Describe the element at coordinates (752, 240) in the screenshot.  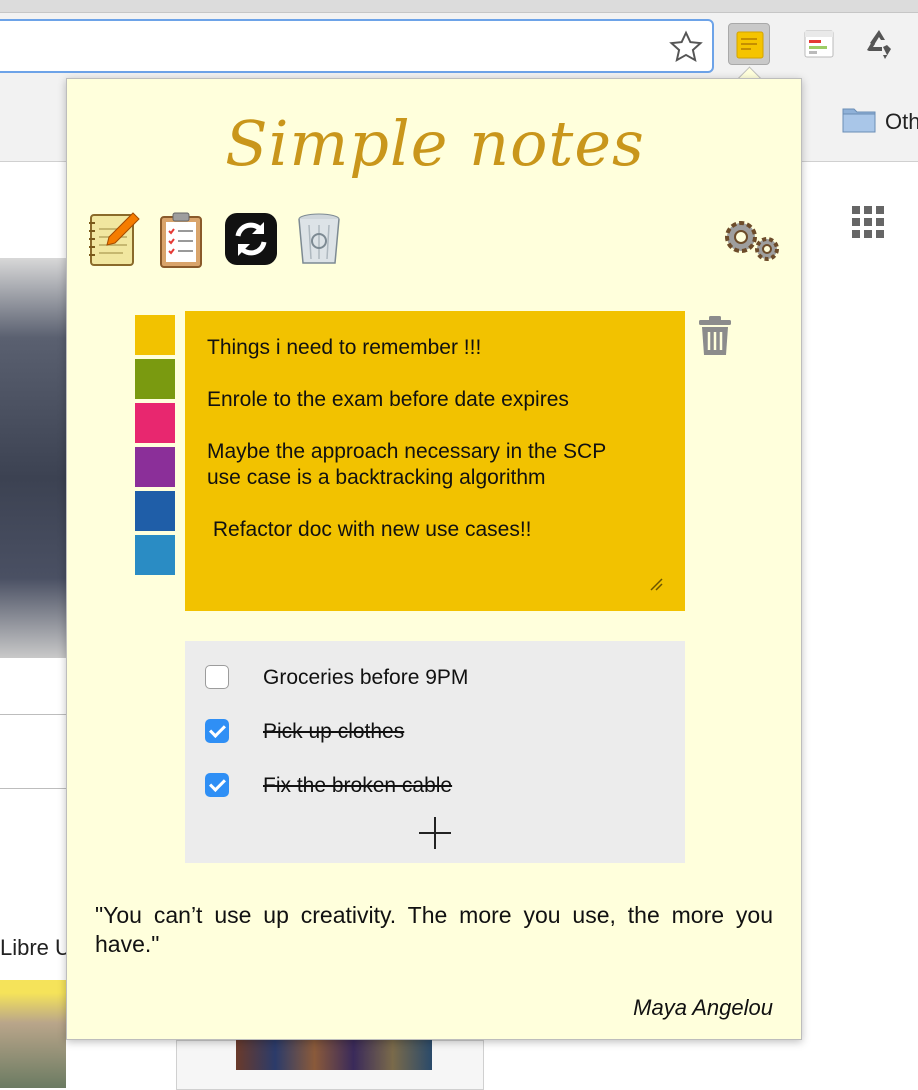
I see `settings-gears-icon` at that location.